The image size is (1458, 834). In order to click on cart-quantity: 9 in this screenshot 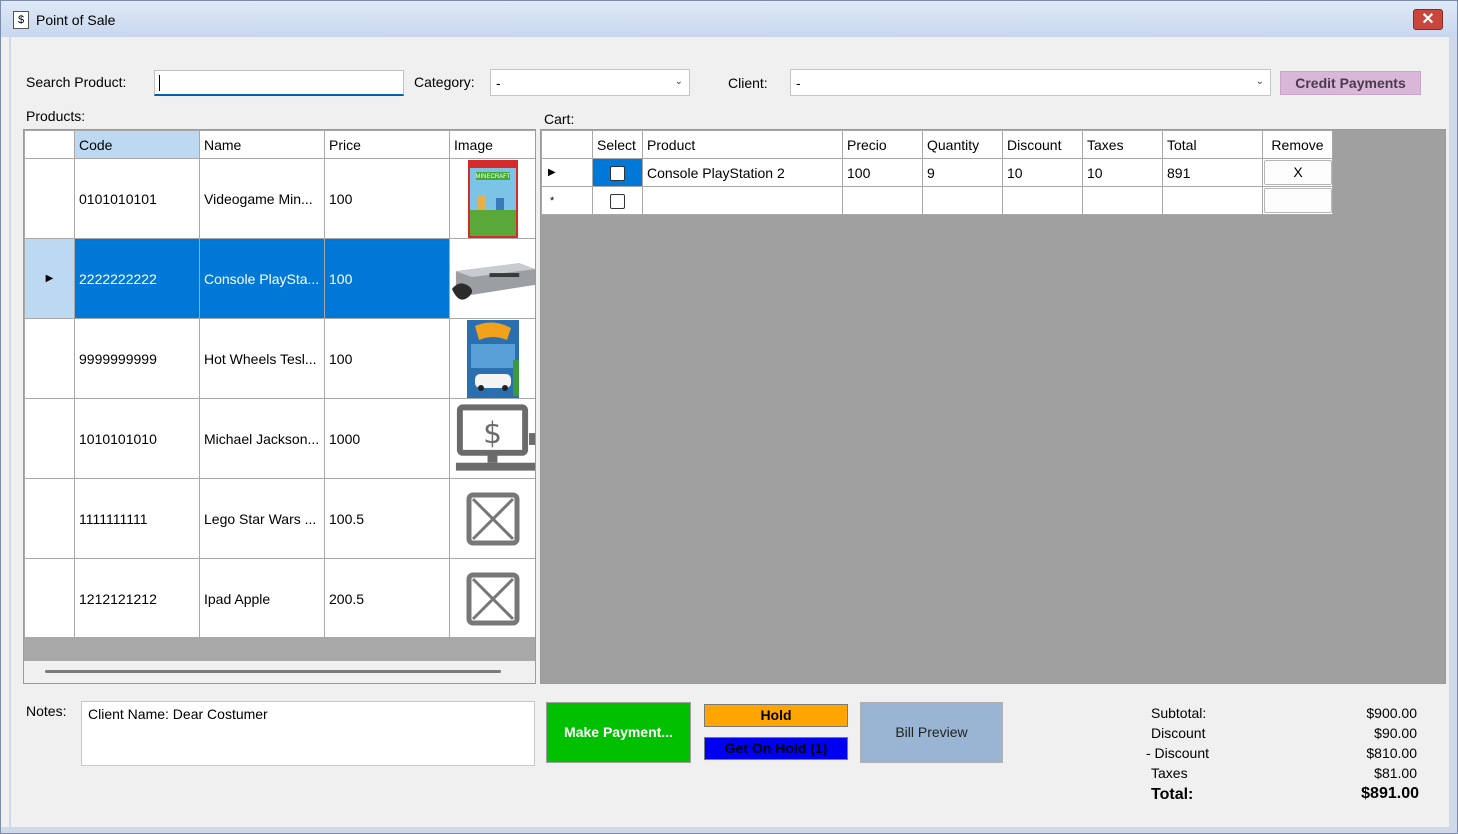, I will do `click(962, 172)`.